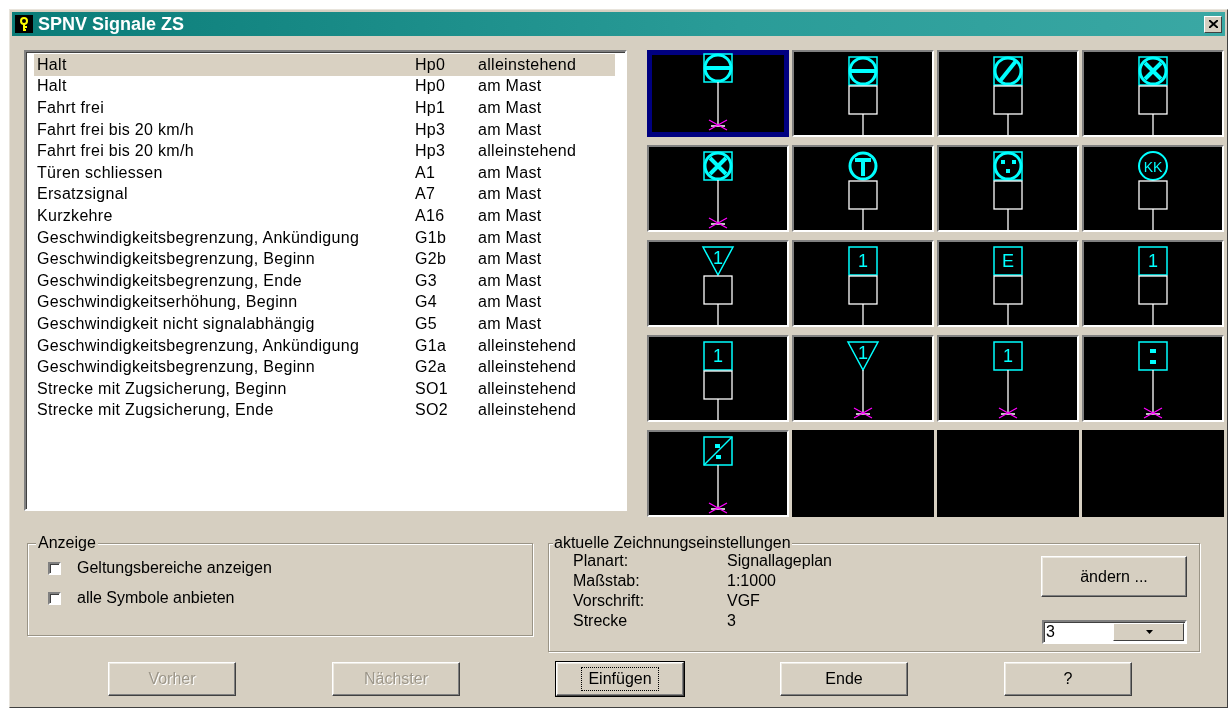 The image size is (1228, 708). I want to click on signal-code: SO2, so click(432, 410).